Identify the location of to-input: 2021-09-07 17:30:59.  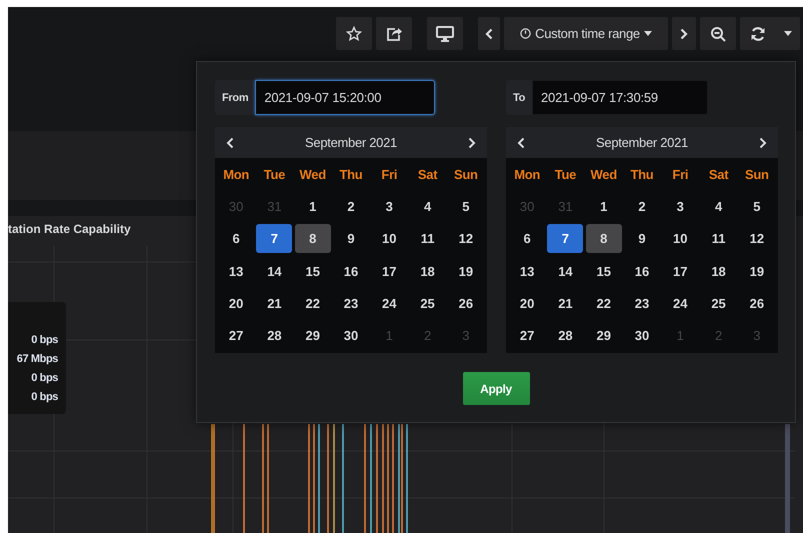
(620, 97).